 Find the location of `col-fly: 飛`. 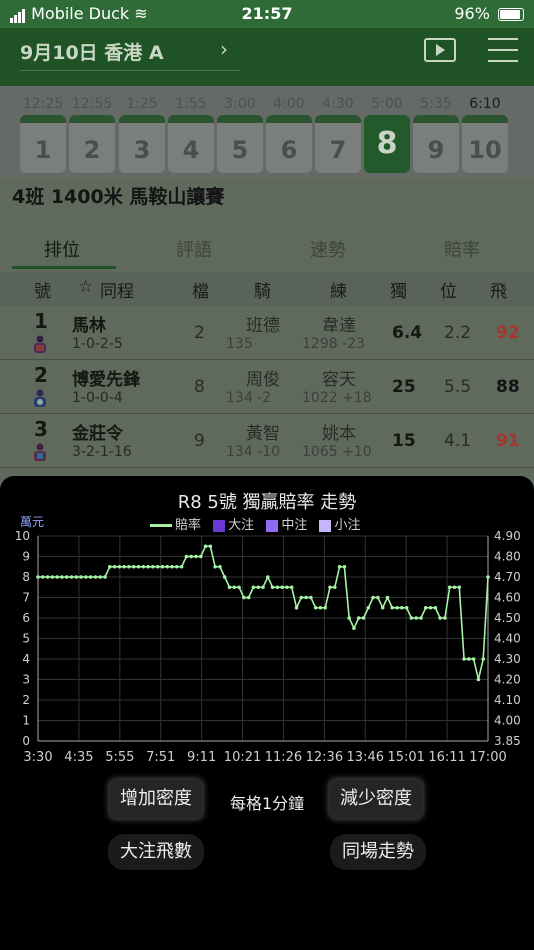

col-fly: 飛 is located at coordinates (498, 289).